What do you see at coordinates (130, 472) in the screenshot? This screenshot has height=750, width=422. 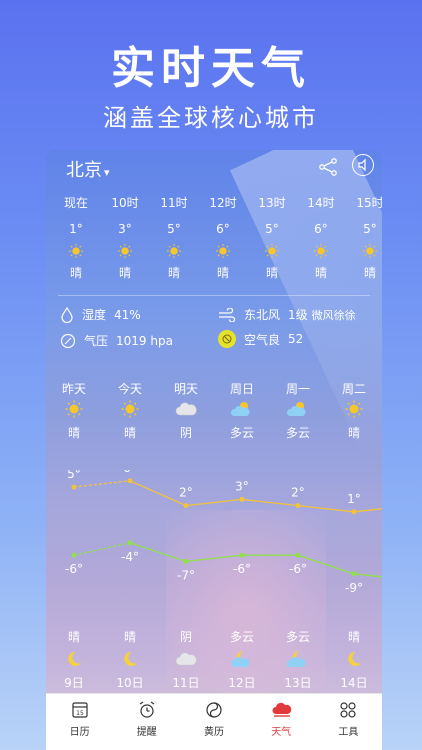 I see `high-temp-label: 6°` at bounding box center [130, 472].